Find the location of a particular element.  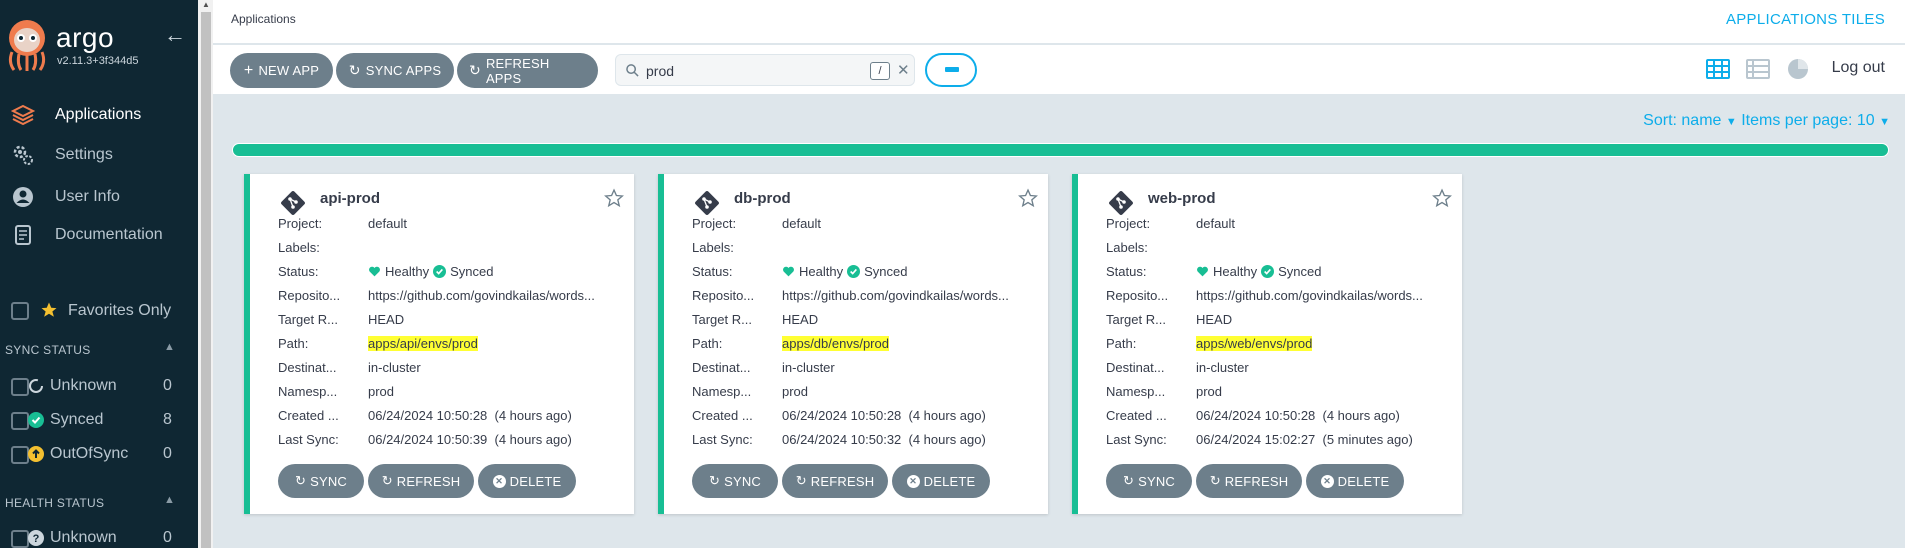

arrow-up-circle-icon is located at coordinates (36, 454).